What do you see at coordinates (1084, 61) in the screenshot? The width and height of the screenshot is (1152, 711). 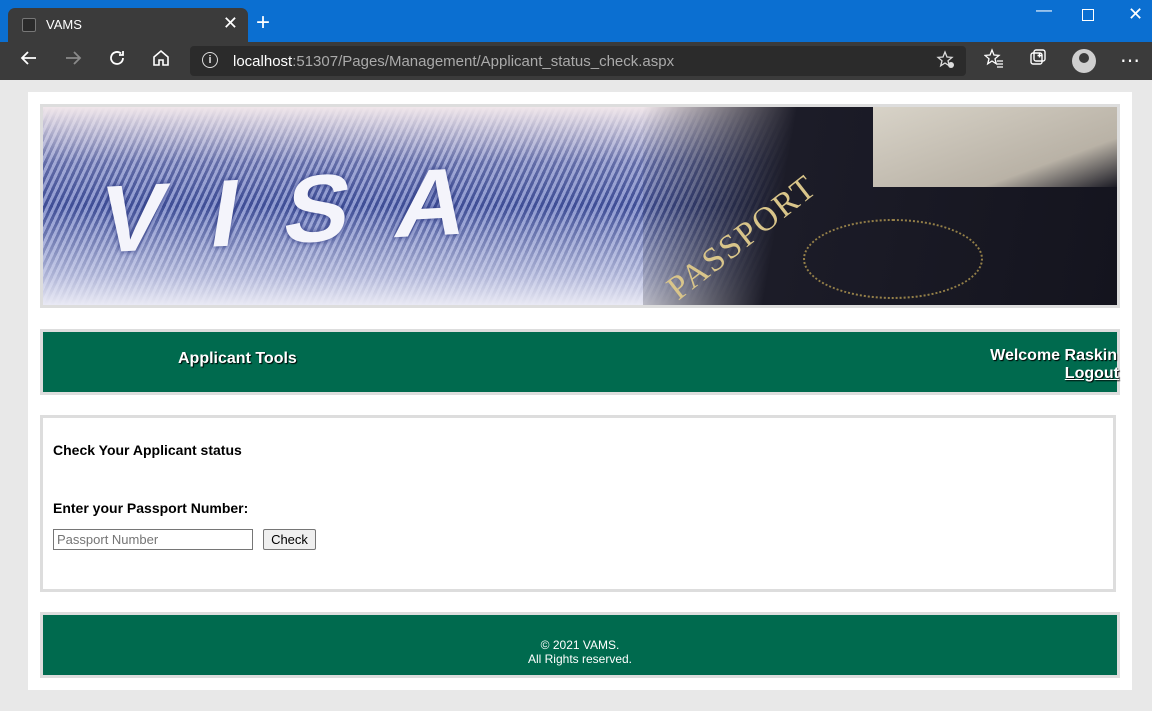 I see `profile-icon` at bounding box center [1084, 61].